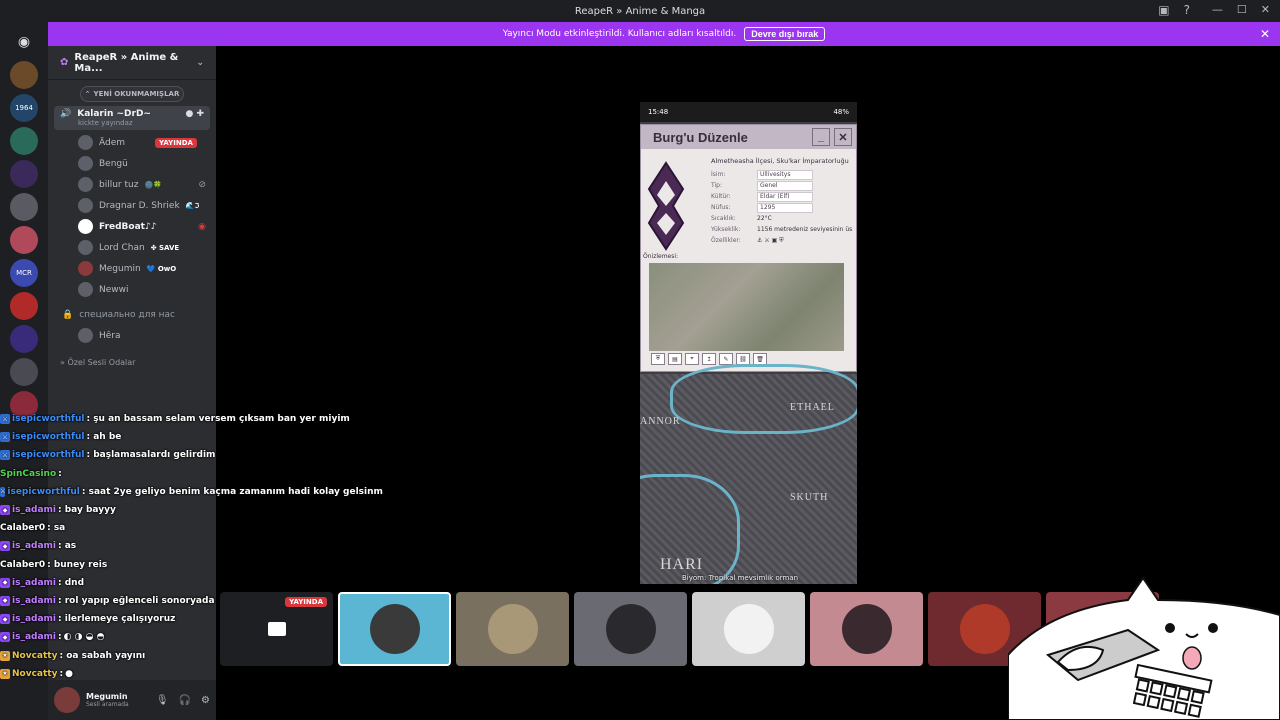 The image size is (1280, 720). What do you see at coordinates (675, 359) in the screenshot?
I see `book-icon: ▤` at bounding box center [675, 359].